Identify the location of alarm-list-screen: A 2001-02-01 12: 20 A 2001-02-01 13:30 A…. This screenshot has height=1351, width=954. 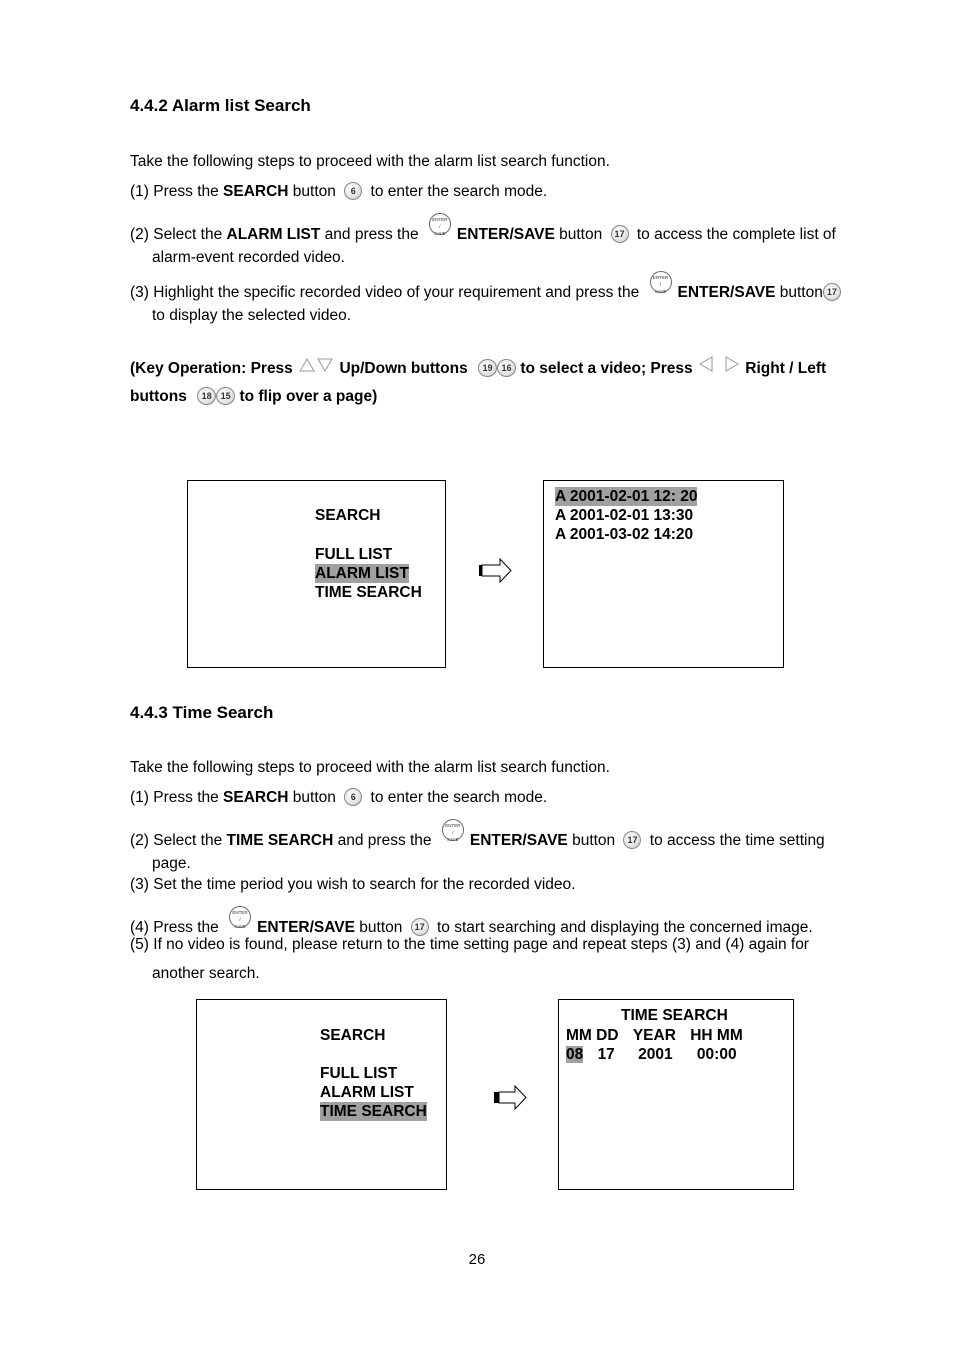
(663, 574).